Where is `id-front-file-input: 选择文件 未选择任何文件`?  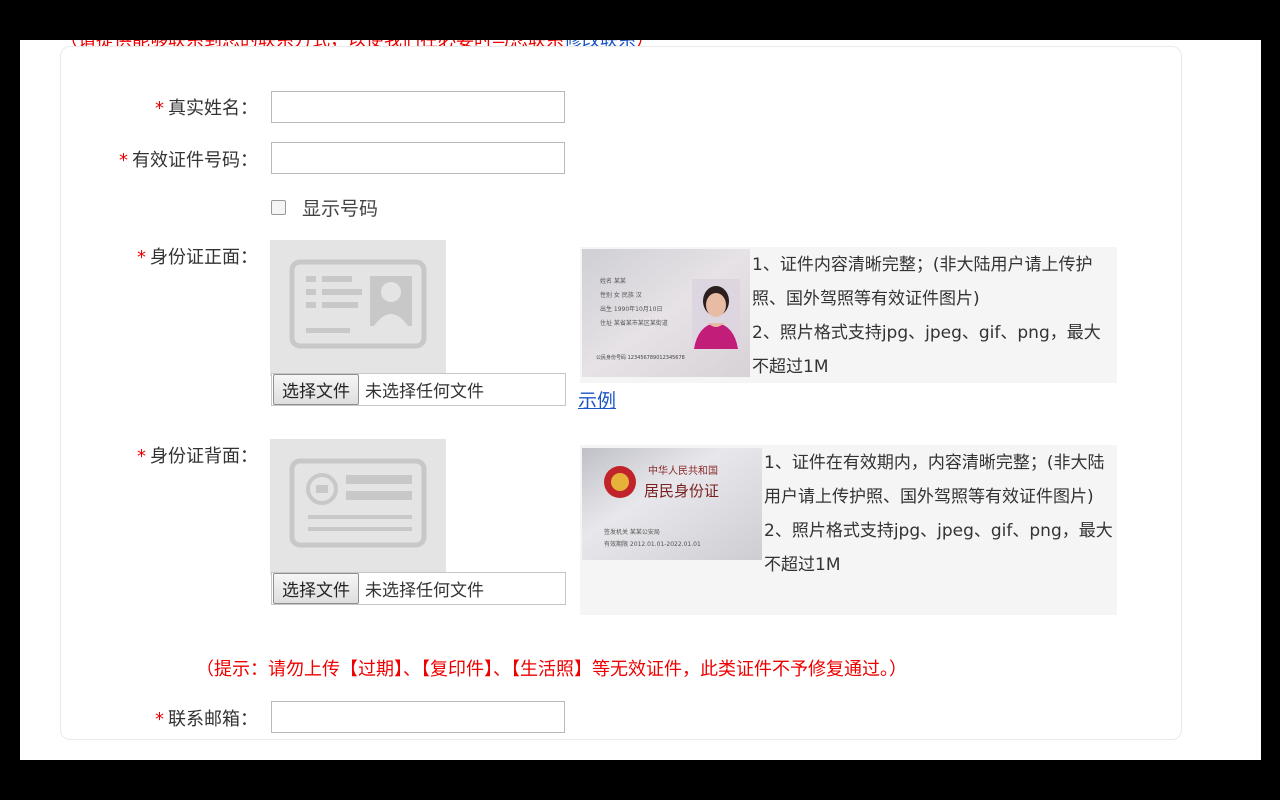 id-front-file-input: 选择文件 未选择任何文件 is located at coordinates (418, 389).